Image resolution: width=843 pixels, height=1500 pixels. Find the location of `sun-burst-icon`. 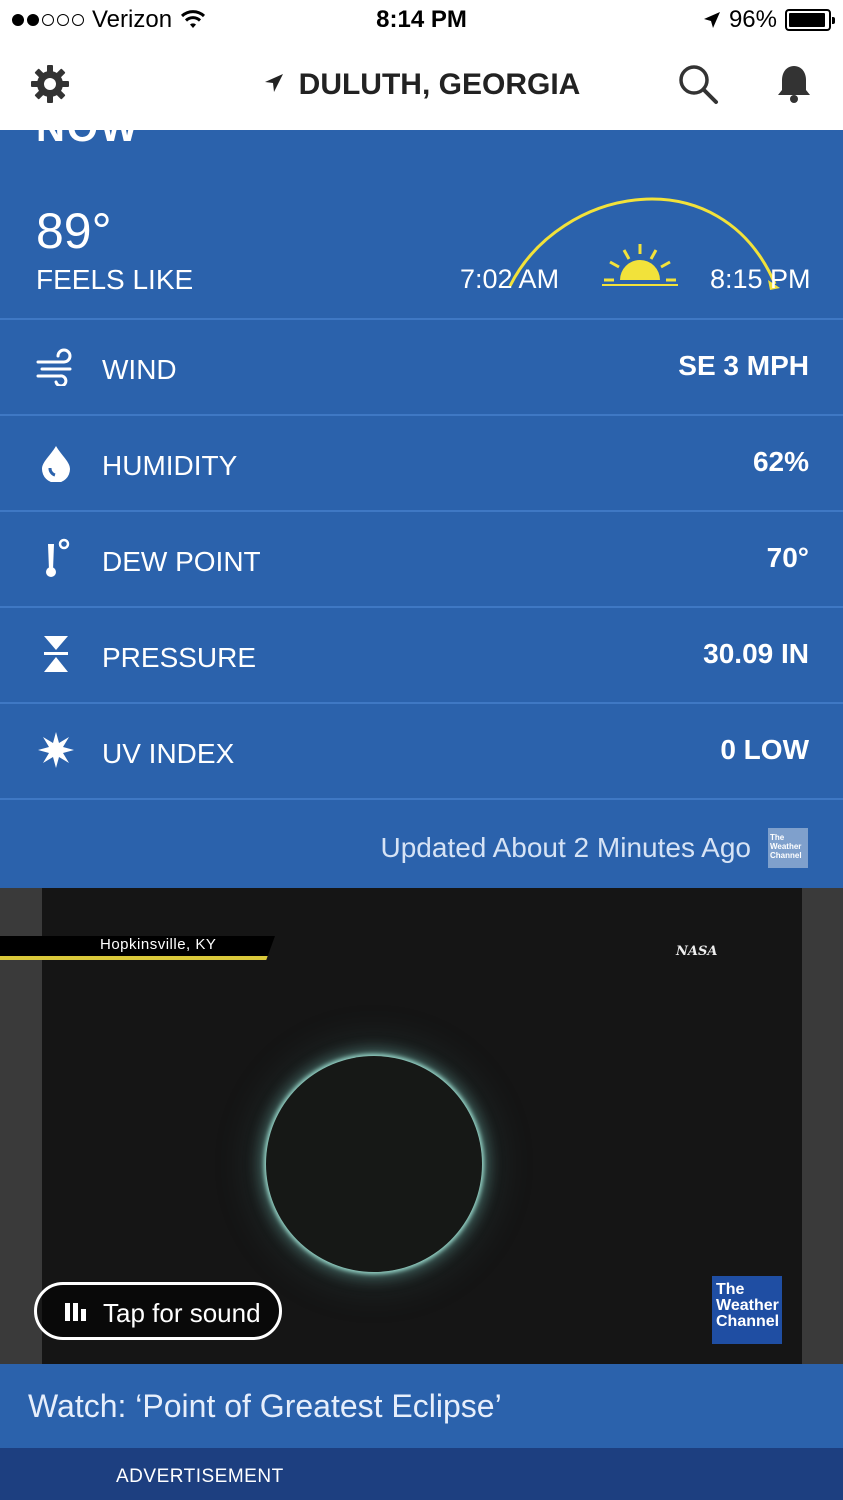

sun-burst-icon is located at coordinates (56, 750).